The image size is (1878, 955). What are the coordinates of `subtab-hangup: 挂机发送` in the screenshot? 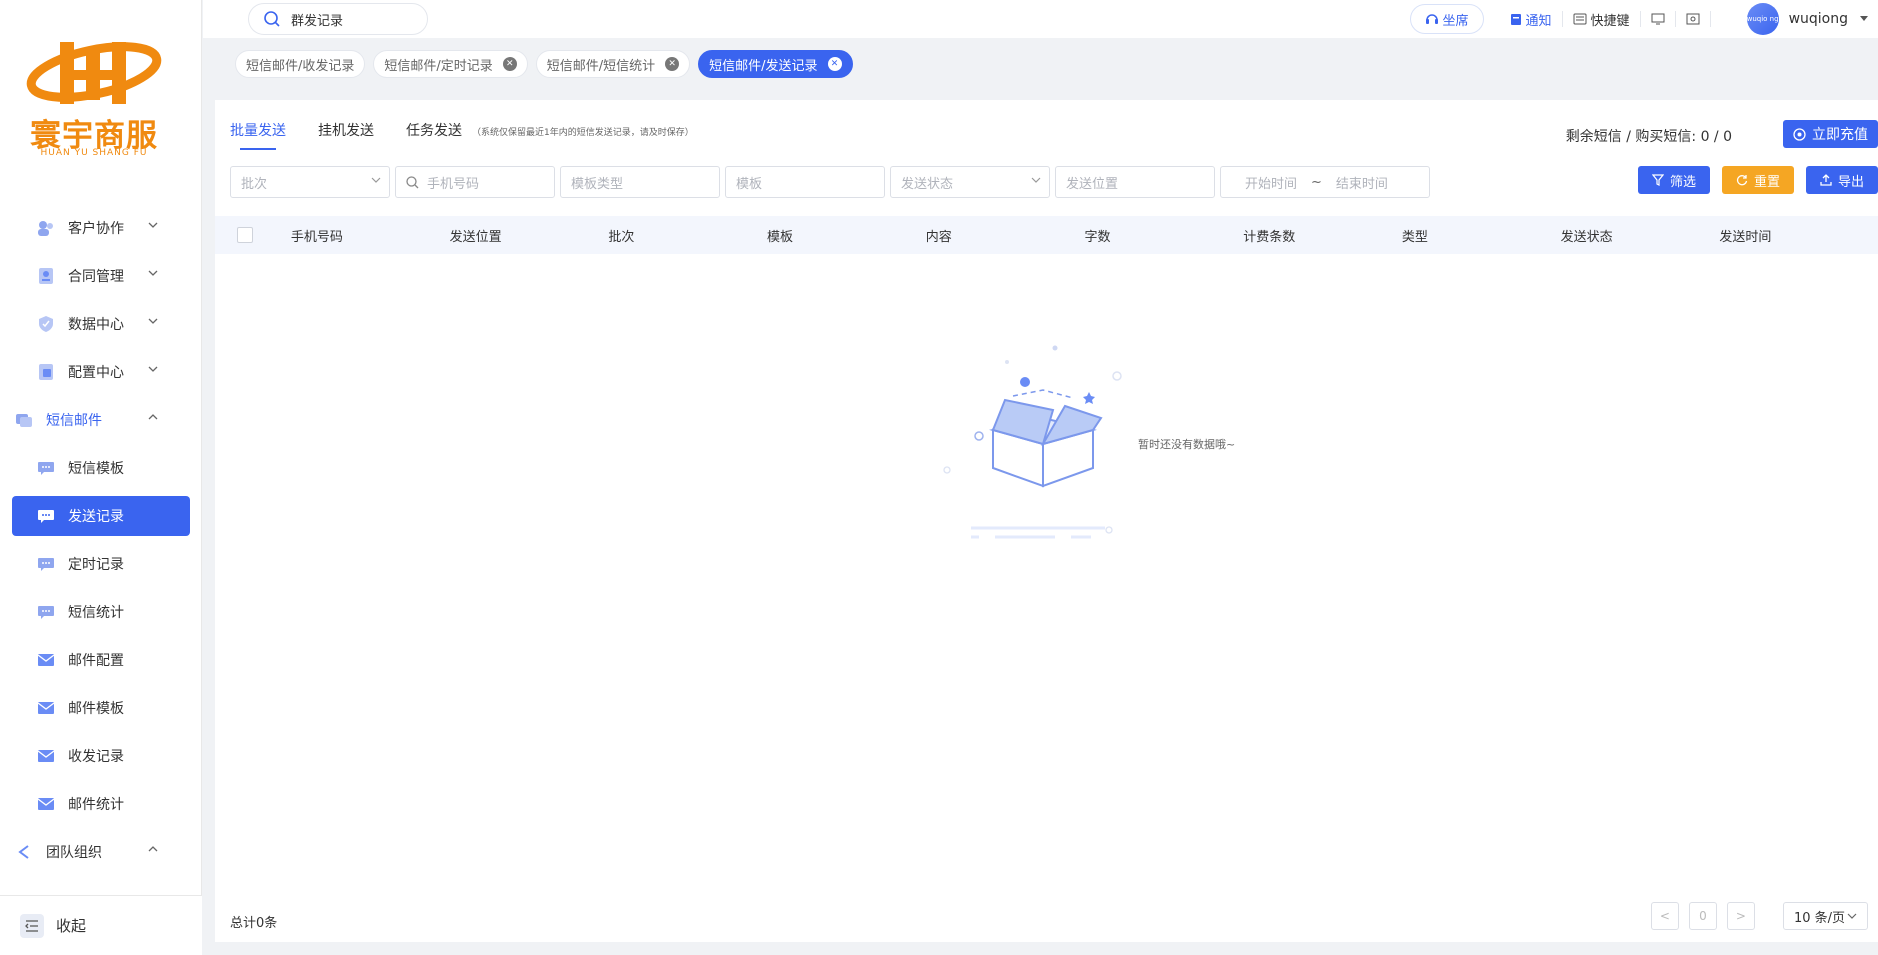 It's located at (346, 135).